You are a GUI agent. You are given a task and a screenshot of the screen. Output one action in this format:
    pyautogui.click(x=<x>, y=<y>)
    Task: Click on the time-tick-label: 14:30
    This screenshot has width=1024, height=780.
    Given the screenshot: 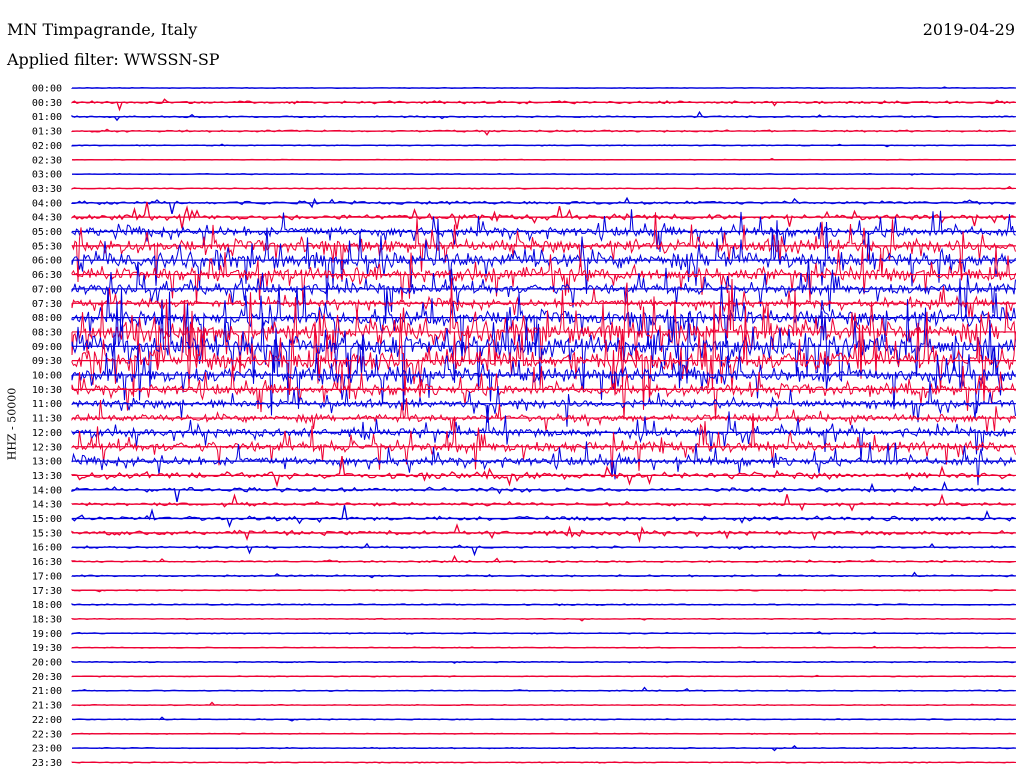 What is the action you would take?
    pyautogui.click(x=47, y=505)
    